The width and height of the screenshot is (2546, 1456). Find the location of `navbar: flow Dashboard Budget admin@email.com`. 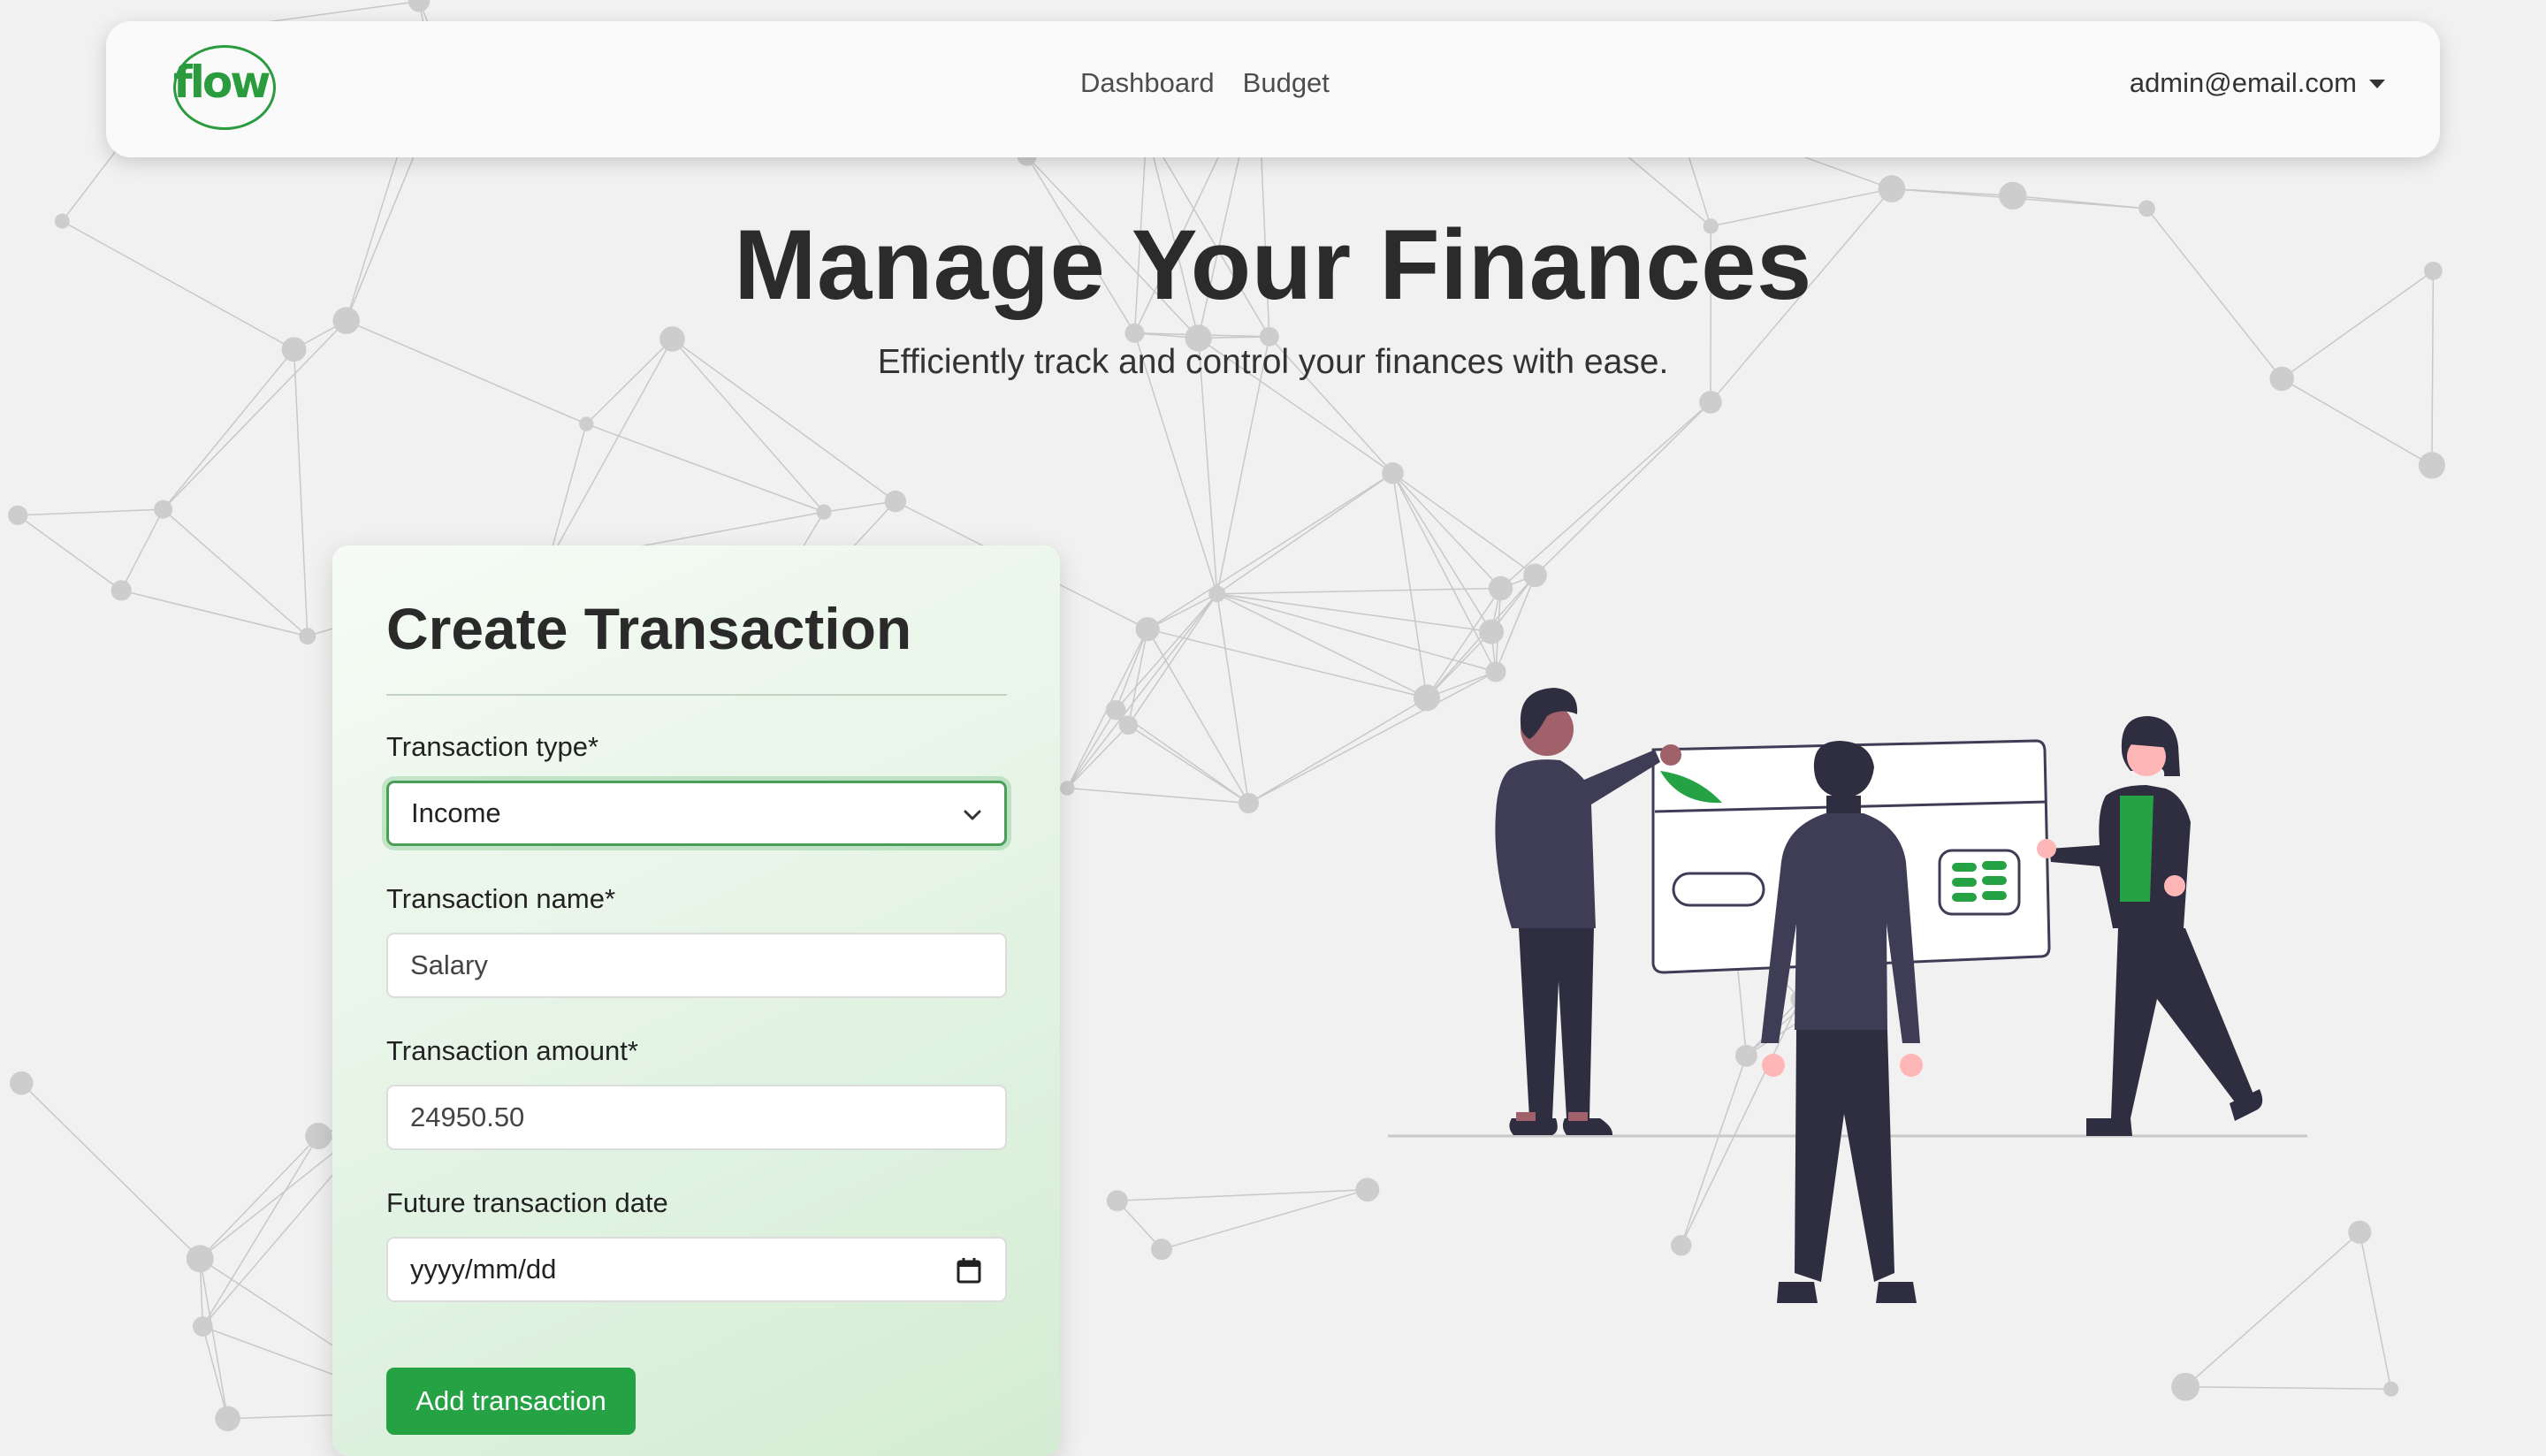

navbar: flow Dashboard Budget admin@email.com is located at coordinates (1273, 89).